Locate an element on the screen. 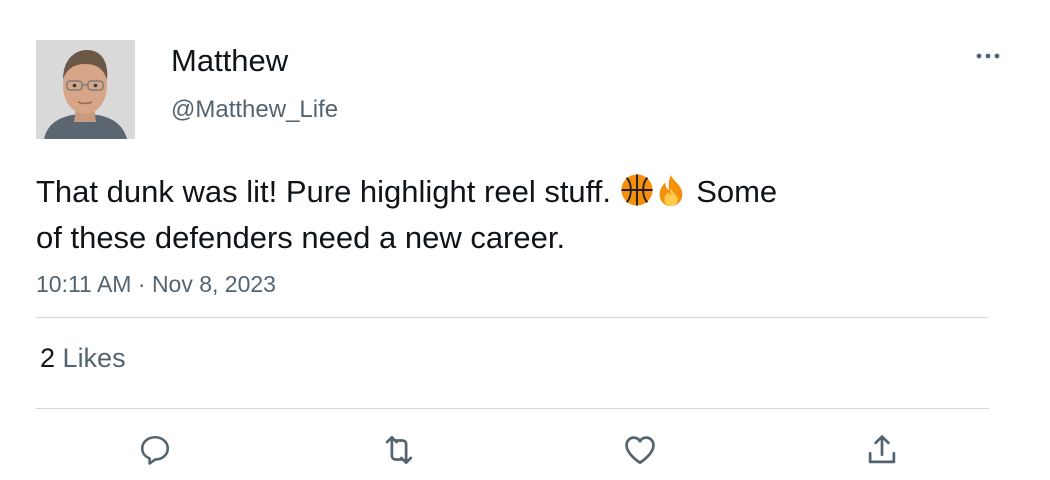  share-button is located at coordinates (882, 450).